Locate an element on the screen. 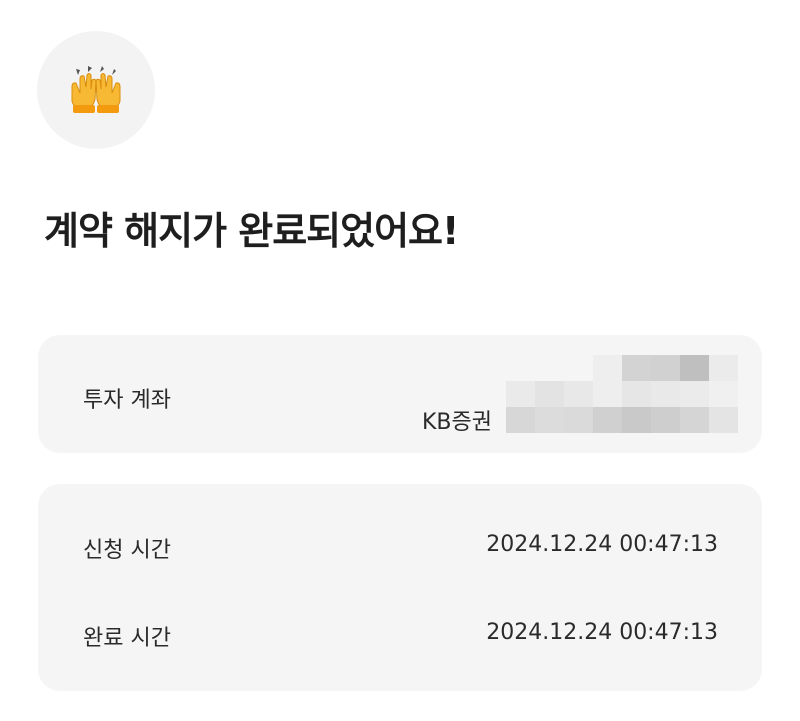  account-card: 투자 계좌 KB증권 is located at coordinates (400, 394).